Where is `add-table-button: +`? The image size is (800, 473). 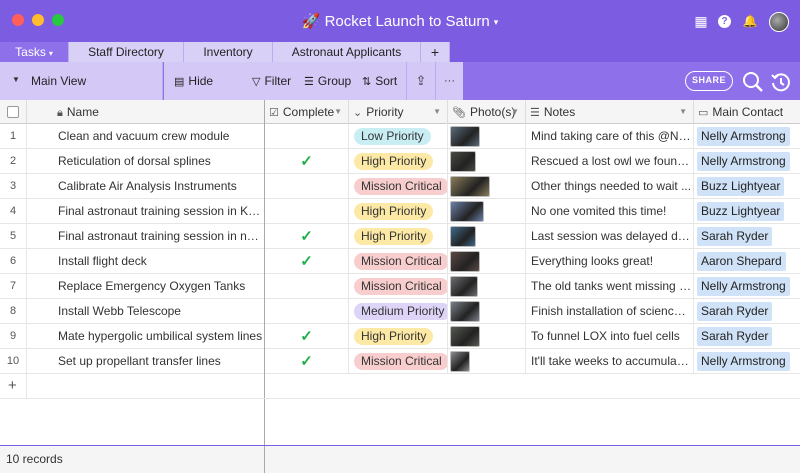 add-table-button: + is located at coordinates (435, 52).